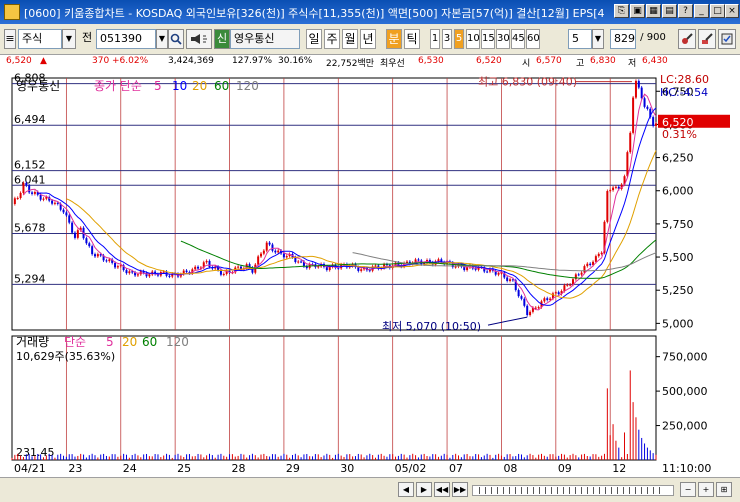 This screenshot has width=740, height=502. I want to click on market-select: 주식, so click(40, 39).